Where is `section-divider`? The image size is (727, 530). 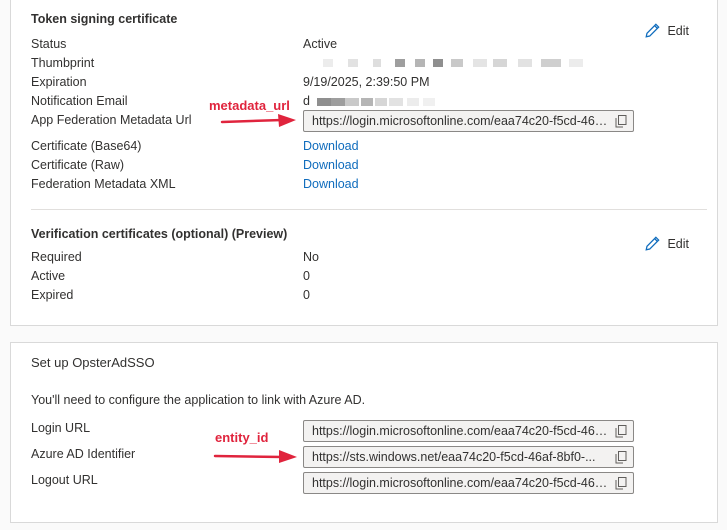 section-divider is located at coordinates (369, 209).